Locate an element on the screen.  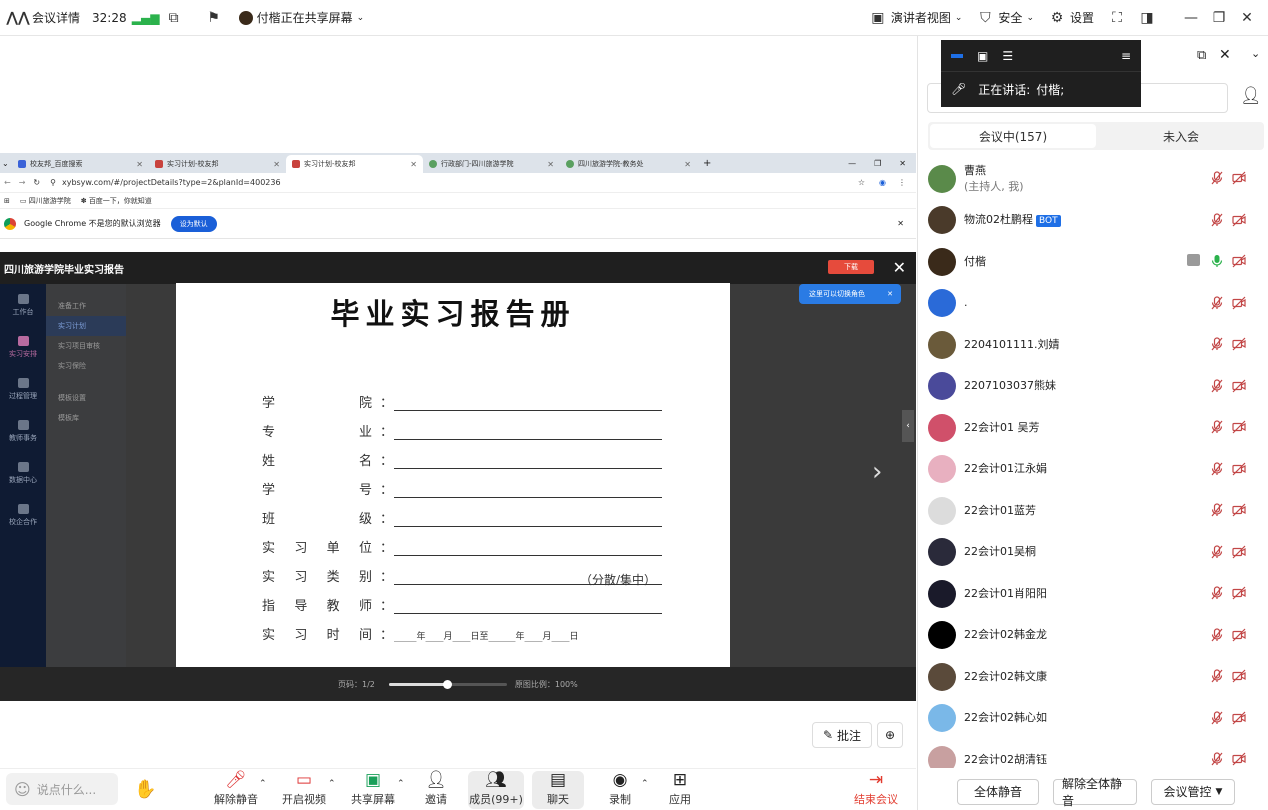
nav-item: 工作台 is located at coordinates (23, 305).